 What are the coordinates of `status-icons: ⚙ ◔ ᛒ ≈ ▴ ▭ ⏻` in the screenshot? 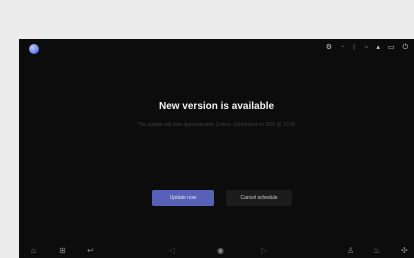 It's located at (367, 48).